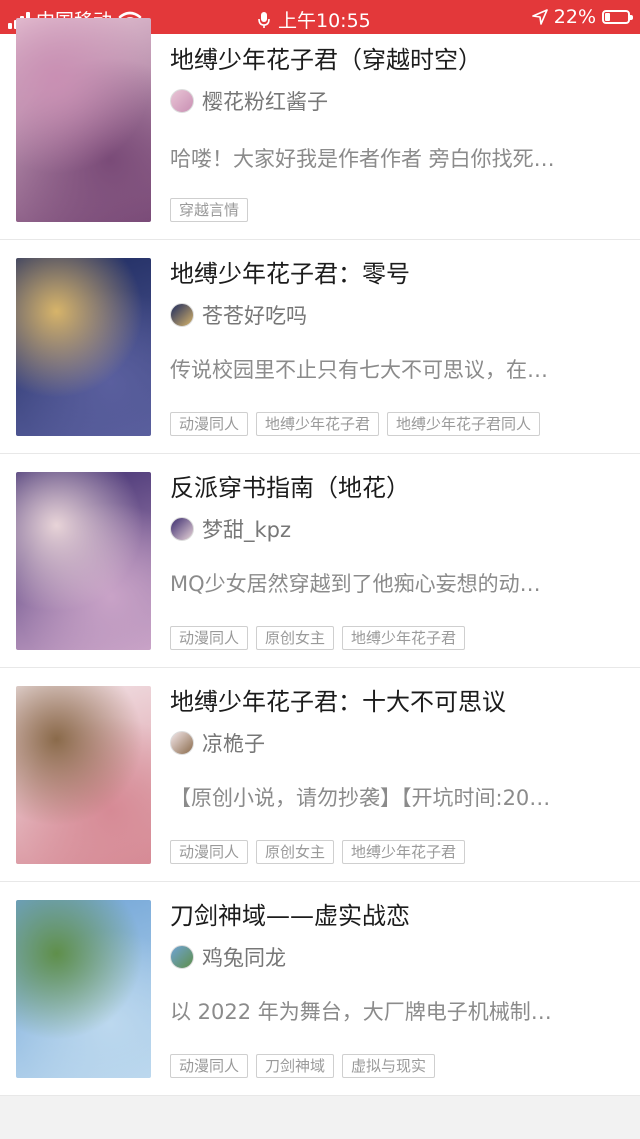 The image size is (640, 1139). I want to click on author-name: 樱花粉红酱子, so click(265, 102).